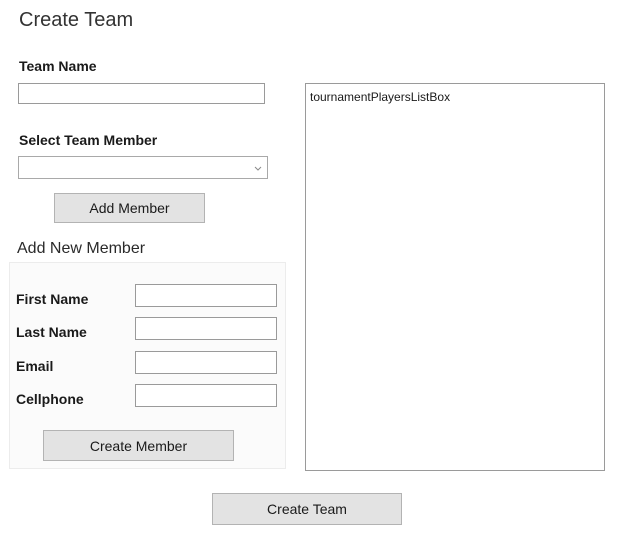 This screenshot has height=537, width=618. I want to click on team-name-label: Team Name, so click(58, 66).